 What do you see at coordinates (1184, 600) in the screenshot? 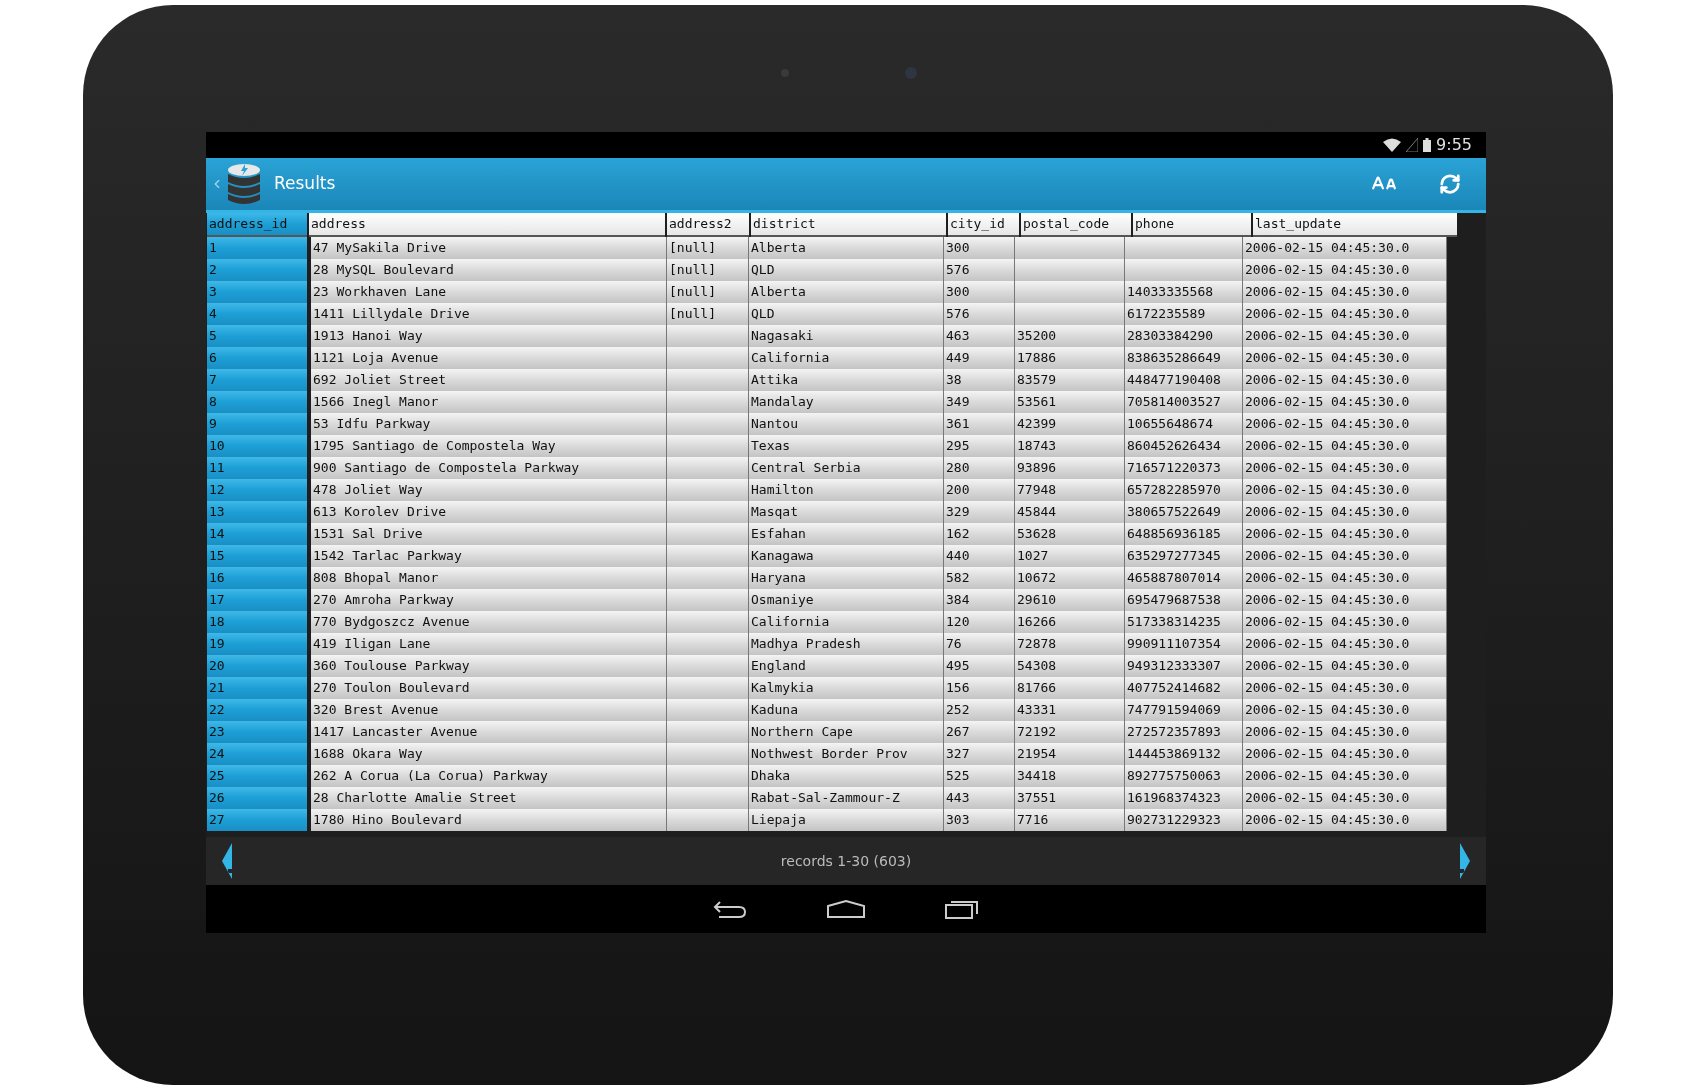
I see `table-cell: 695479687538` at bounding box center [1184, 600].